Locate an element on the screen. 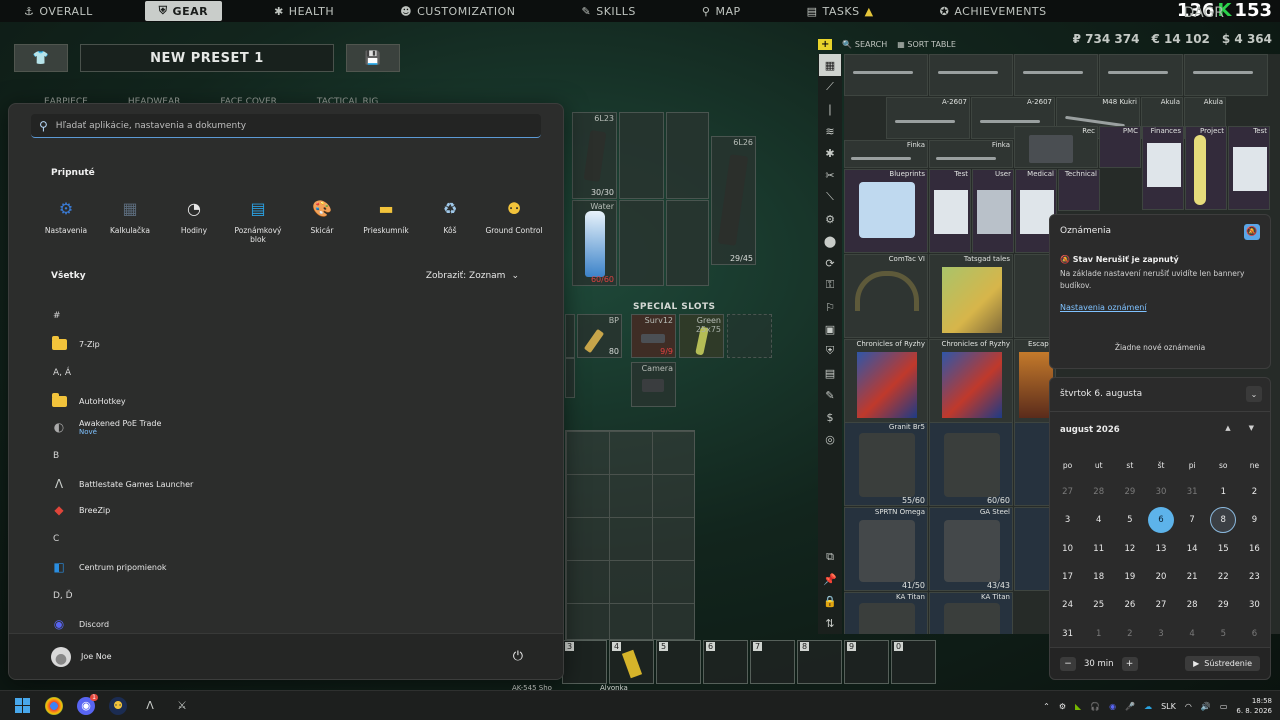  quick-slot: 6 is located at coordinates (725, 662).